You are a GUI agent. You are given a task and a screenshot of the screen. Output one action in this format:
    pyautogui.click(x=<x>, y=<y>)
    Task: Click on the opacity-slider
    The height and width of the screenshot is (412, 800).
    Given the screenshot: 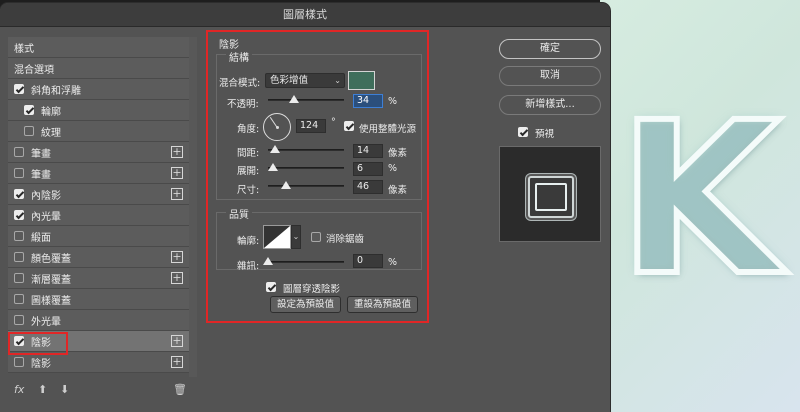 What is the action you would take?
    pyautogui.click(x=306, y=99)
    